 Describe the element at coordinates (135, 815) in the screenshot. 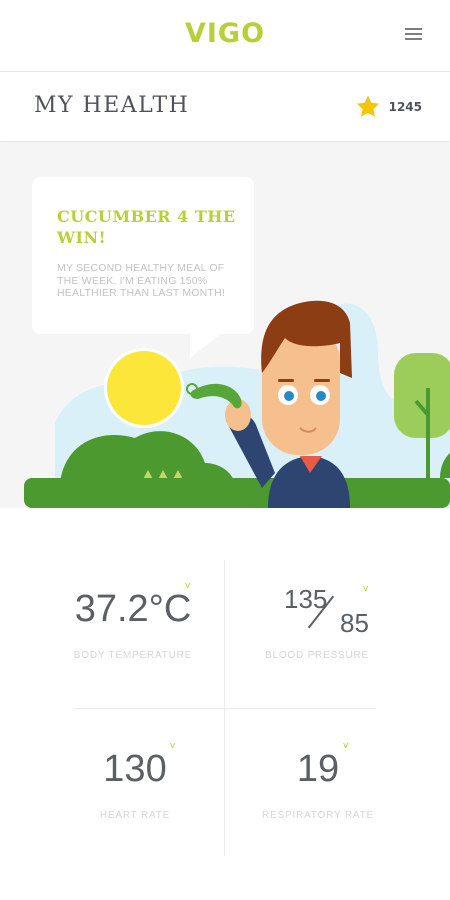

I see `heart-rate-label: HEART RATE` at that location.